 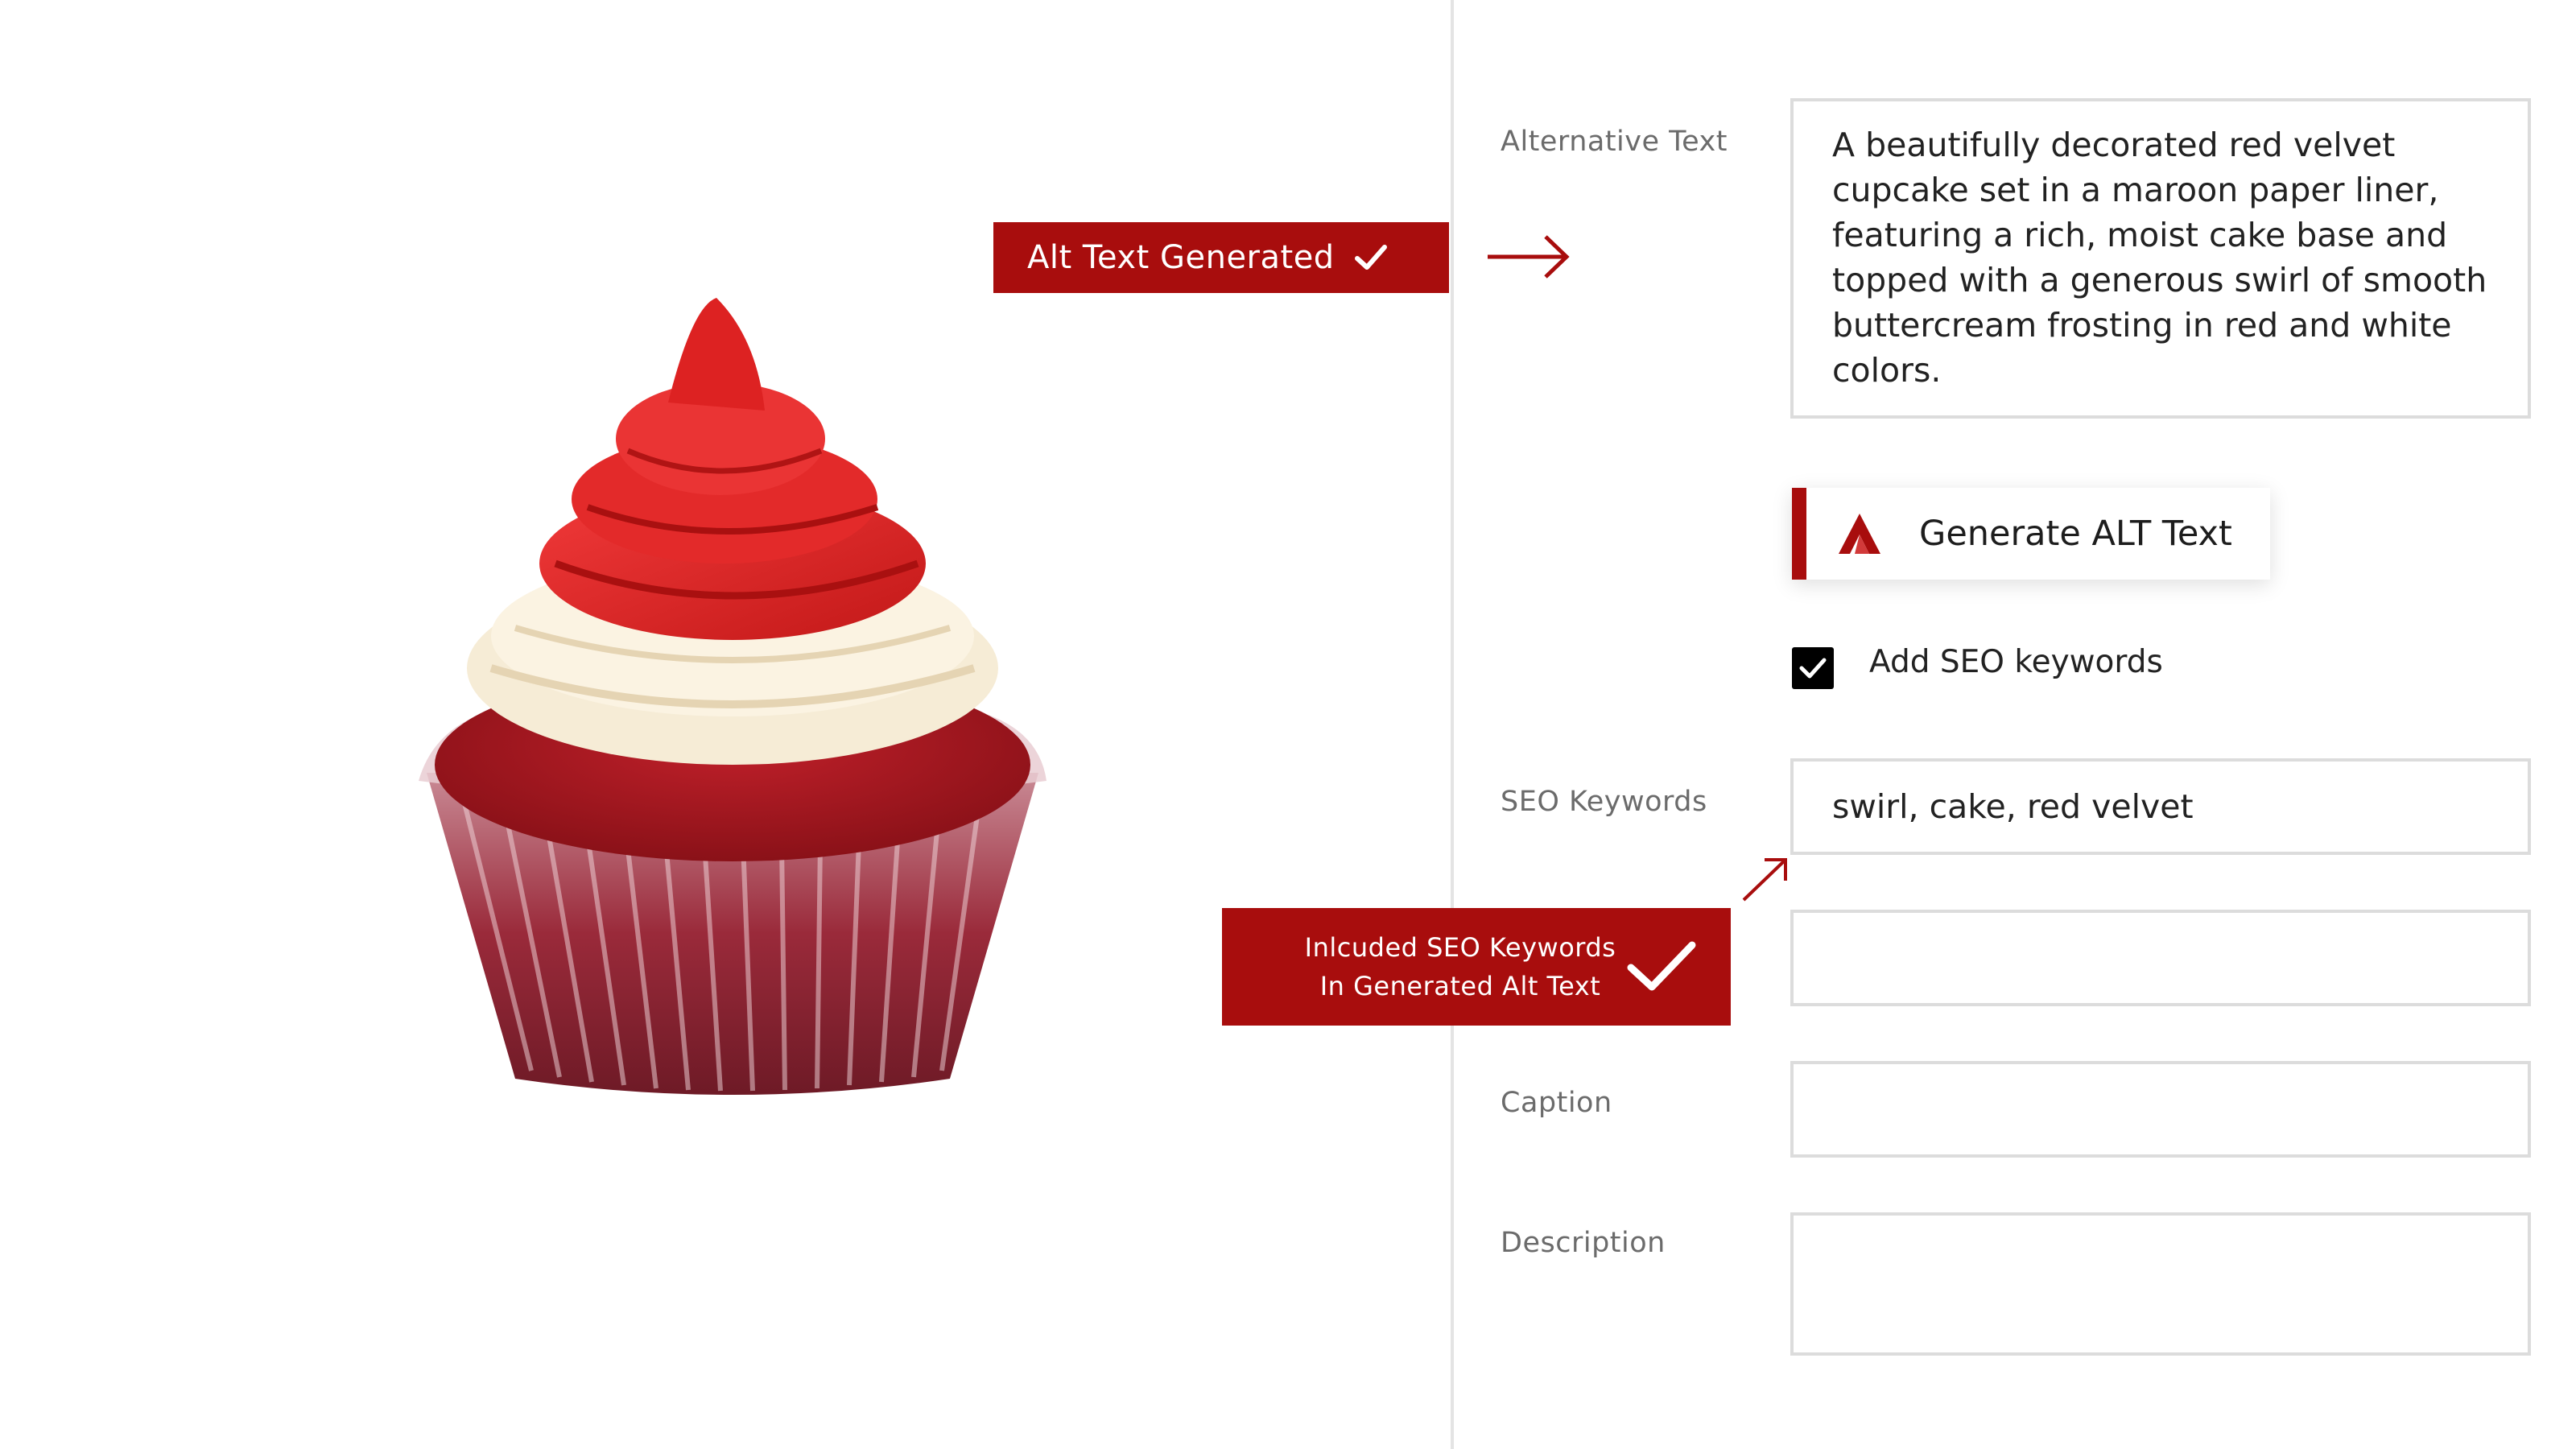 I want to click on seo-badge-line-2: In Generated Alt Text, so click(x=1460, y=986).